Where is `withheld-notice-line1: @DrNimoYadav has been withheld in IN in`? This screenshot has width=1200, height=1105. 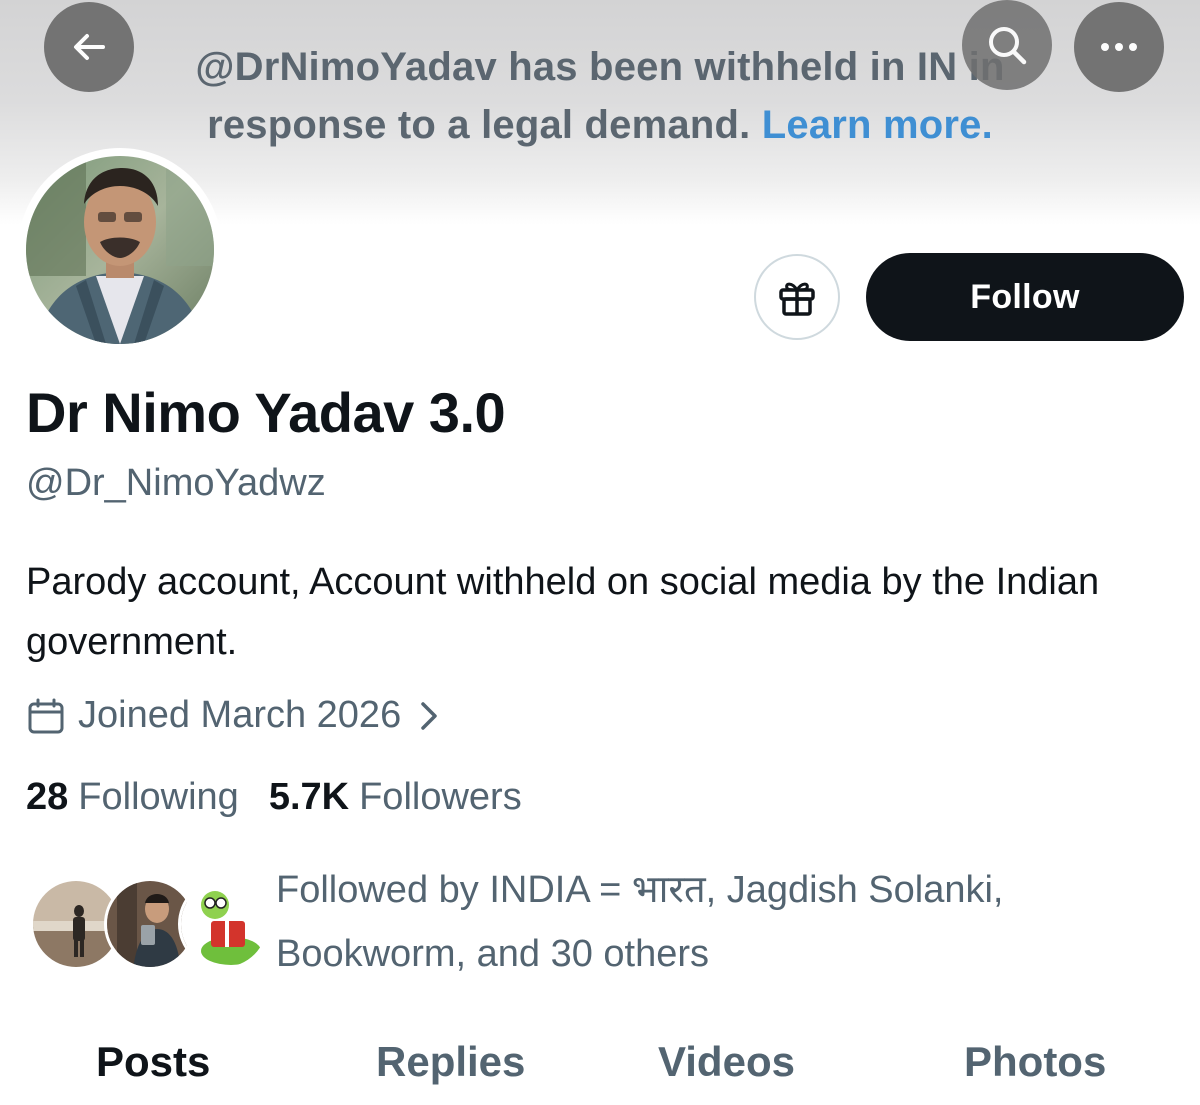
withheld-notice-line1: @DrNimoYadav has been withheld in IN in is located at coordinates (600, 67).